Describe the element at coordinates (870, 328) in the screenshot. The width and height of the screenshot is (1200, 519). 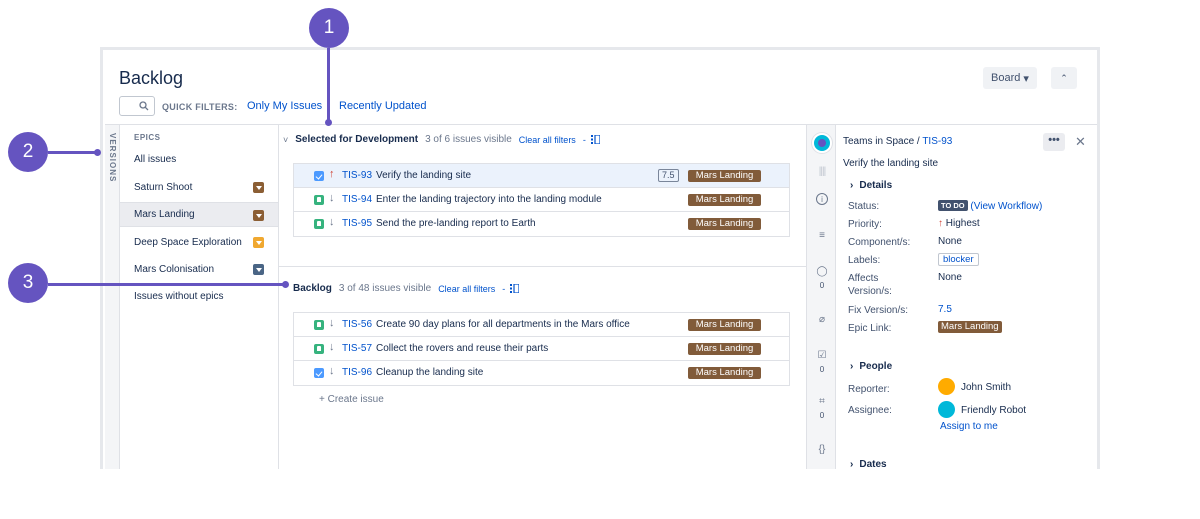
I see `epic-link-label: Epic Link:` at that location.